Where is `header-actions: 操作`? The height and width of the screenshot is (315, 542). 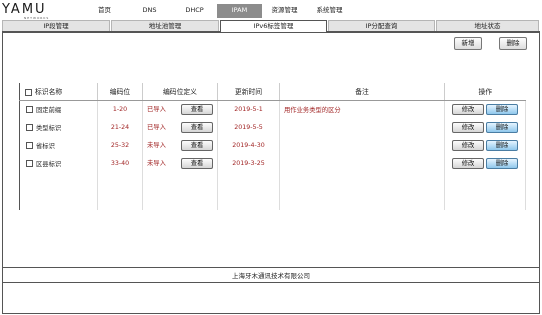 header-actions: 操作 is located at coordinates (485, 92).